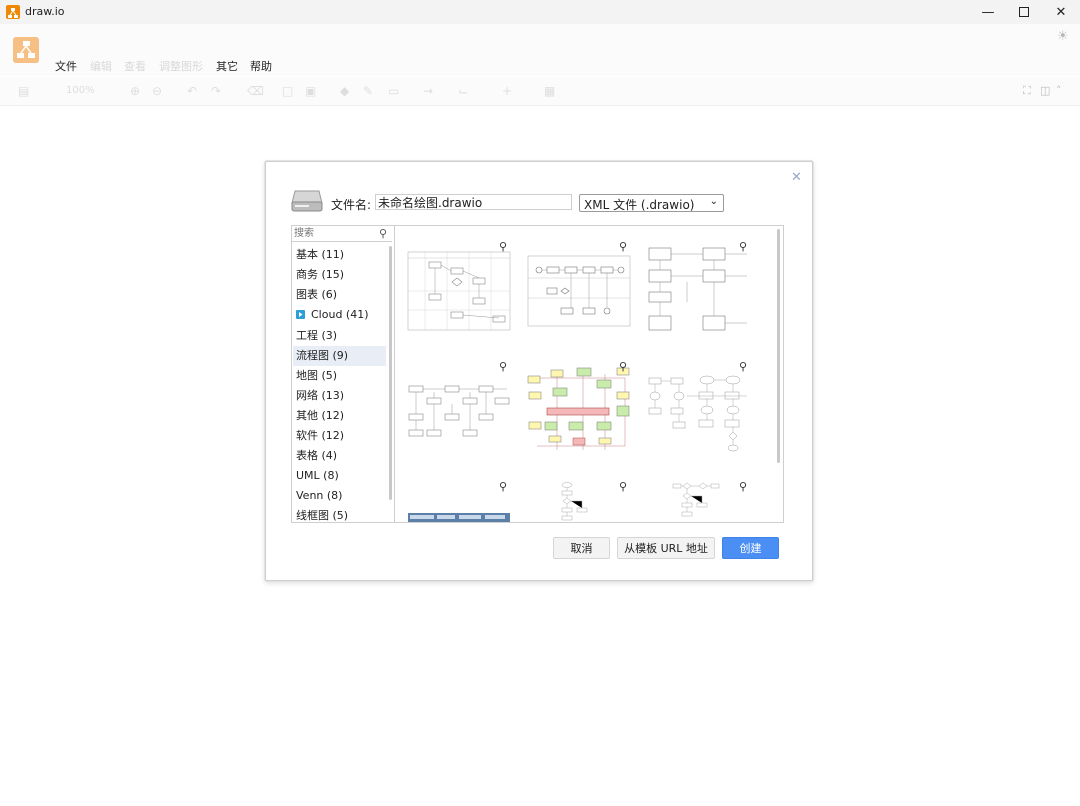  What do you see at coordinates (339, 376) in the screenshot?
I see `category-maps: 地图 (5)` at bounding box center [339, 376].